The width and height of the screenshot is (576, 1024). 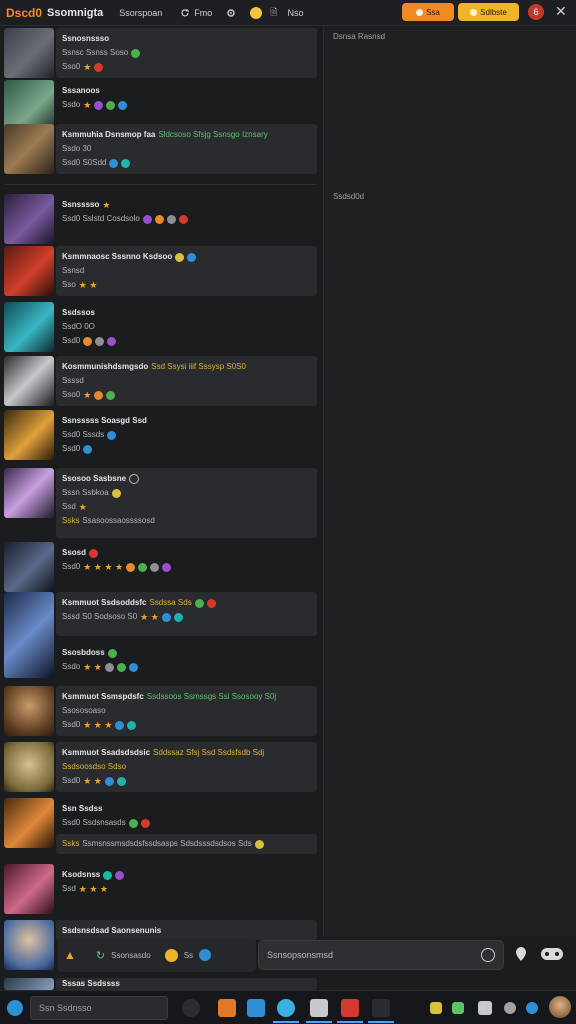 What do you see at coordinates (71, 66) in the screenshot?
I see `item-meta: Sso0` at bounding box center [71, 66].